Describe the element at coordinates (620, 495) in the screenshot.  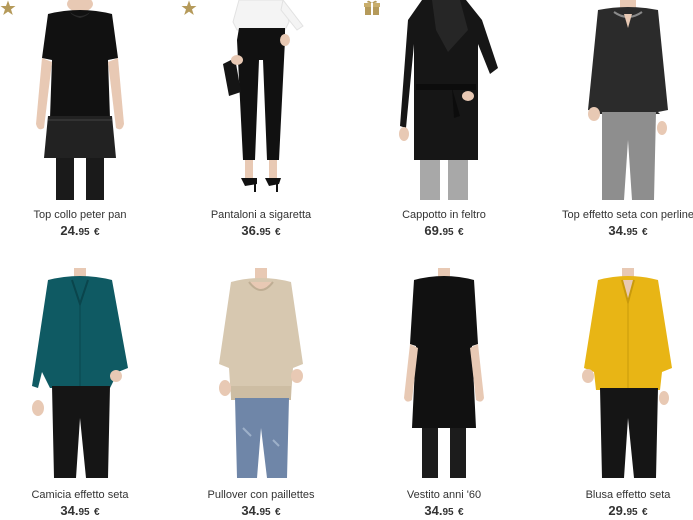
I see `product-name: Blusa effetto seta` at that location.